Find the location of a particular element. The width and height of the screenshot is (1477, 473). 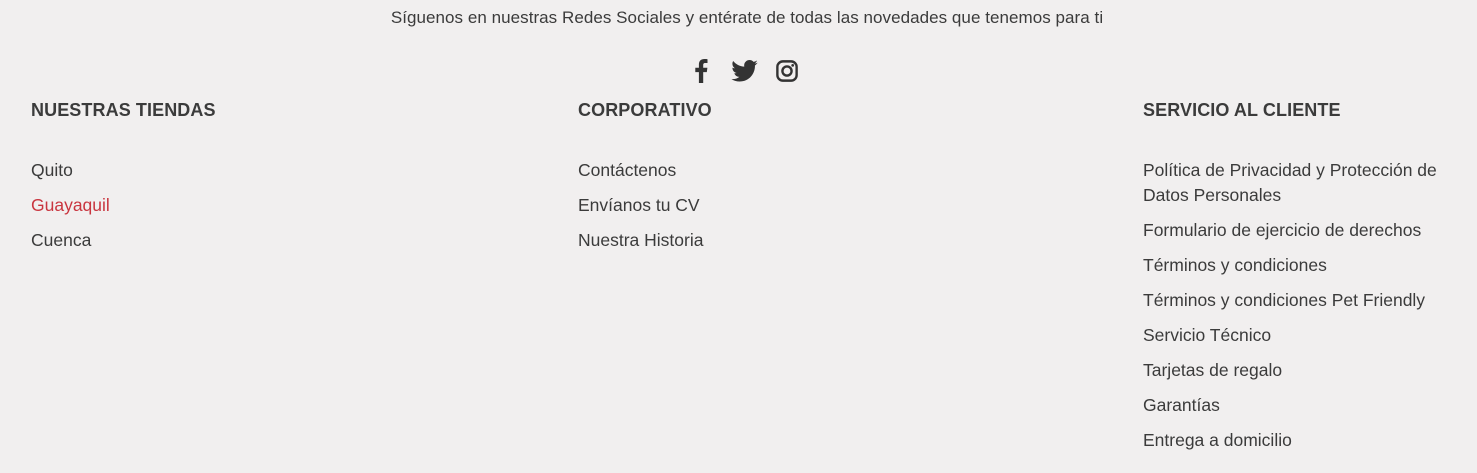

stores-links: Quito Guayaquil Cuenca is located at coordinates (123, 205).